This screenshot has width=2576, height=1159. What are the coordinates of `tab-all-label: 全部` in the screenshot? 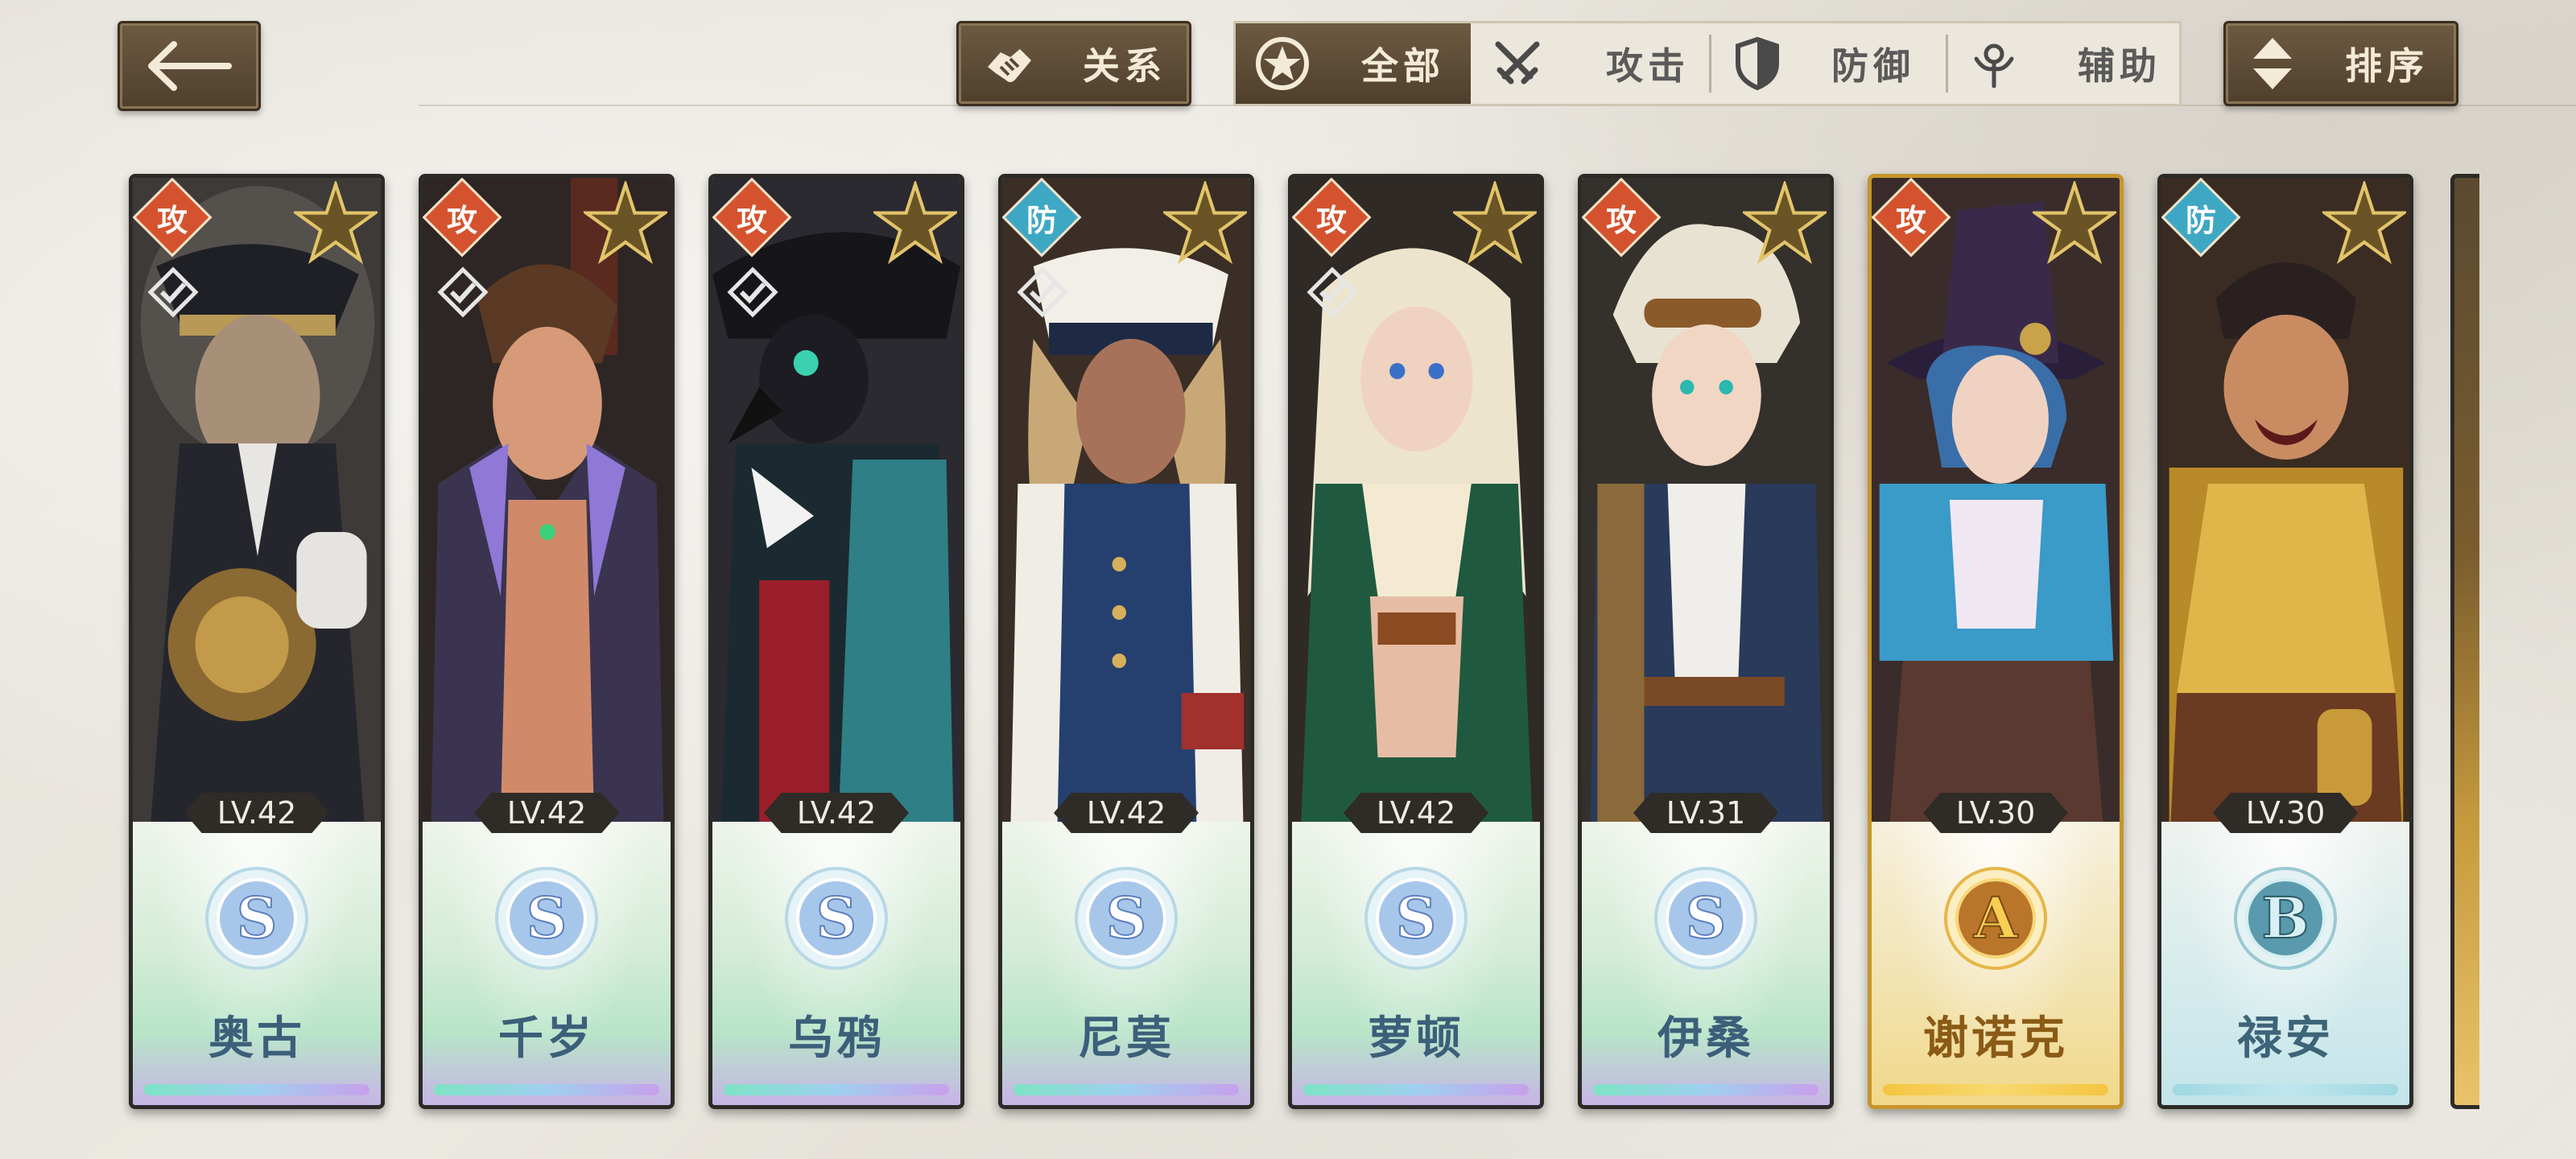 It's located at (1403, 66).